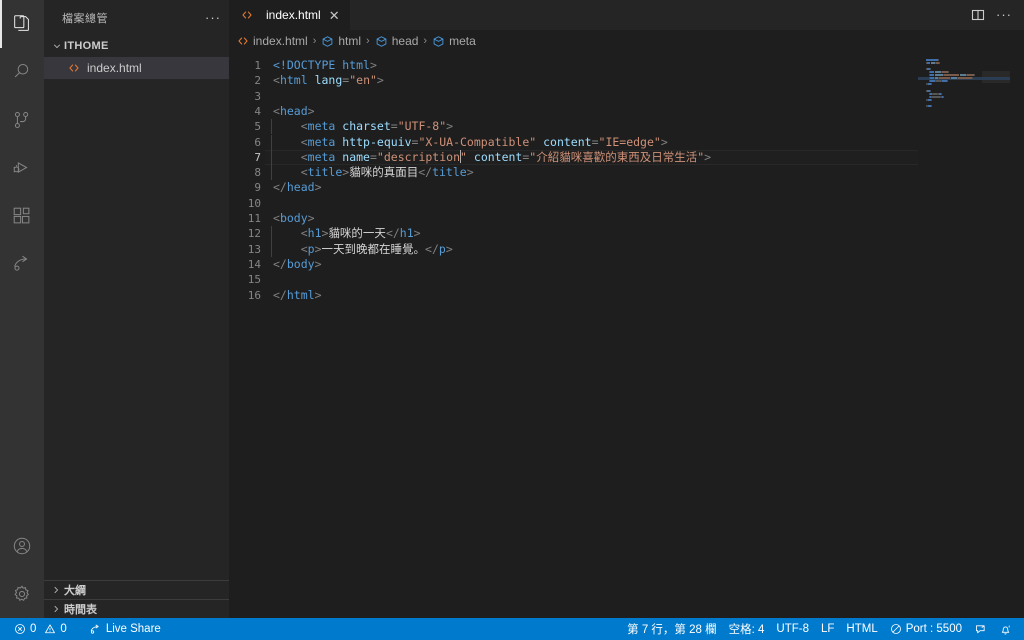  I want to click on code-token: lang, so click(328, 80).